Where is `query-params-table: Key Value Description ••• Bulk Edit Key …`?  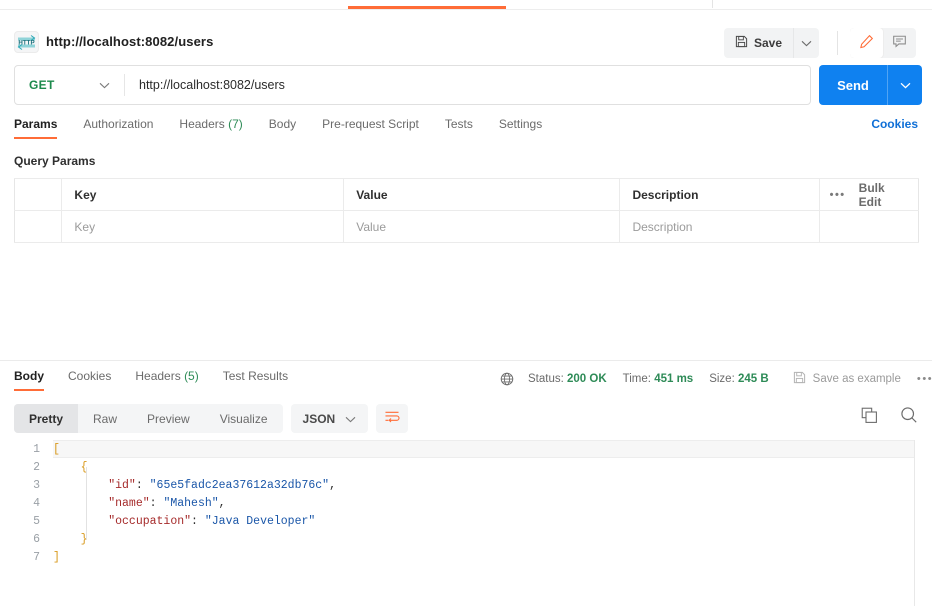 query-params-table: Key Value Description ••• Bulk Edit Key … is located at coordinates (466, 210).